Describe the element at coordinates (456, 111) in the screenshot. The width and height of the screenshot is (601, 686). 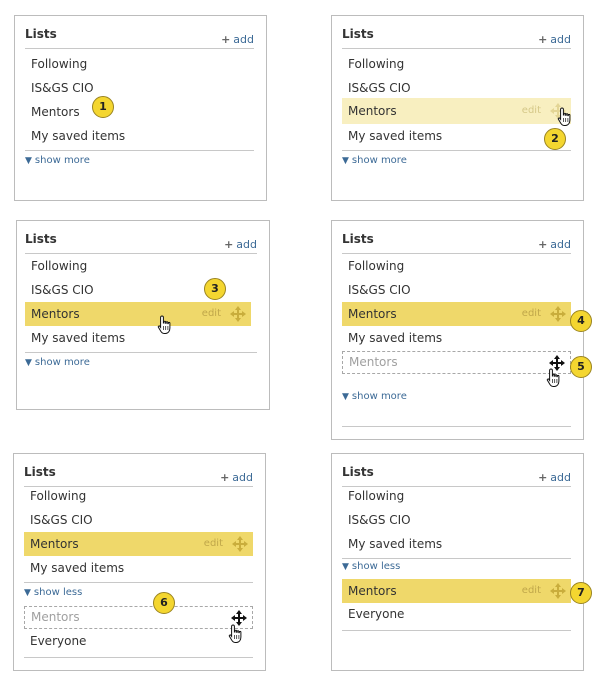
I see `list-item-mentors-hover: Mentors edit` at that location.